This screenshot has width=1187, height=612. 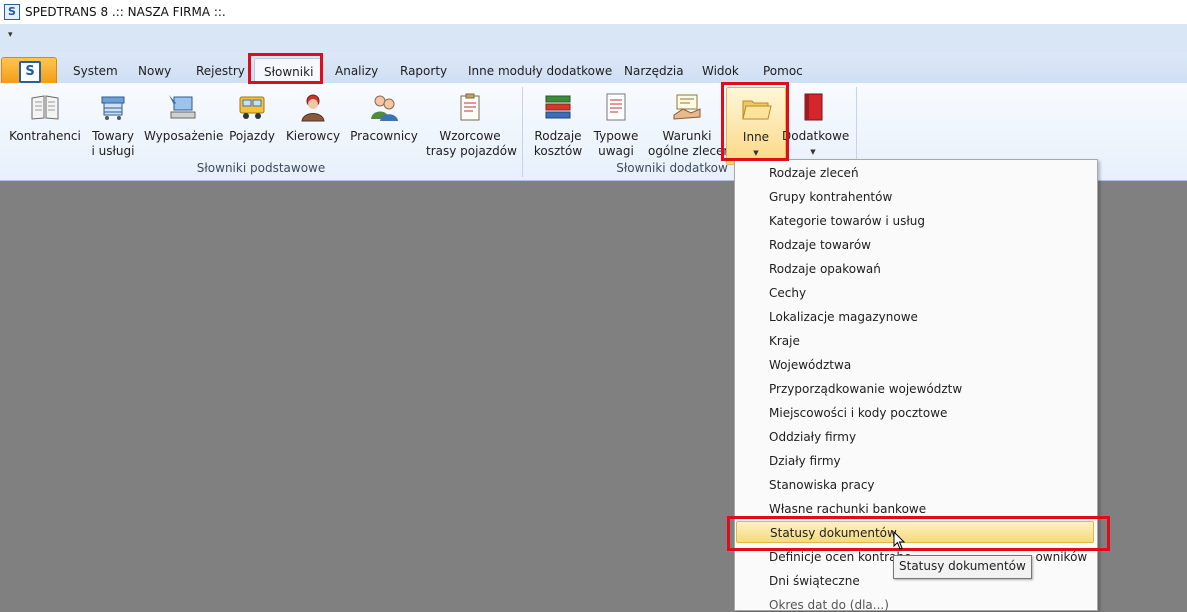 What do you see at coordinates (720, 71) in the screenshot?
I see `tab-widok: Widok` at bounding box center [720, 71].